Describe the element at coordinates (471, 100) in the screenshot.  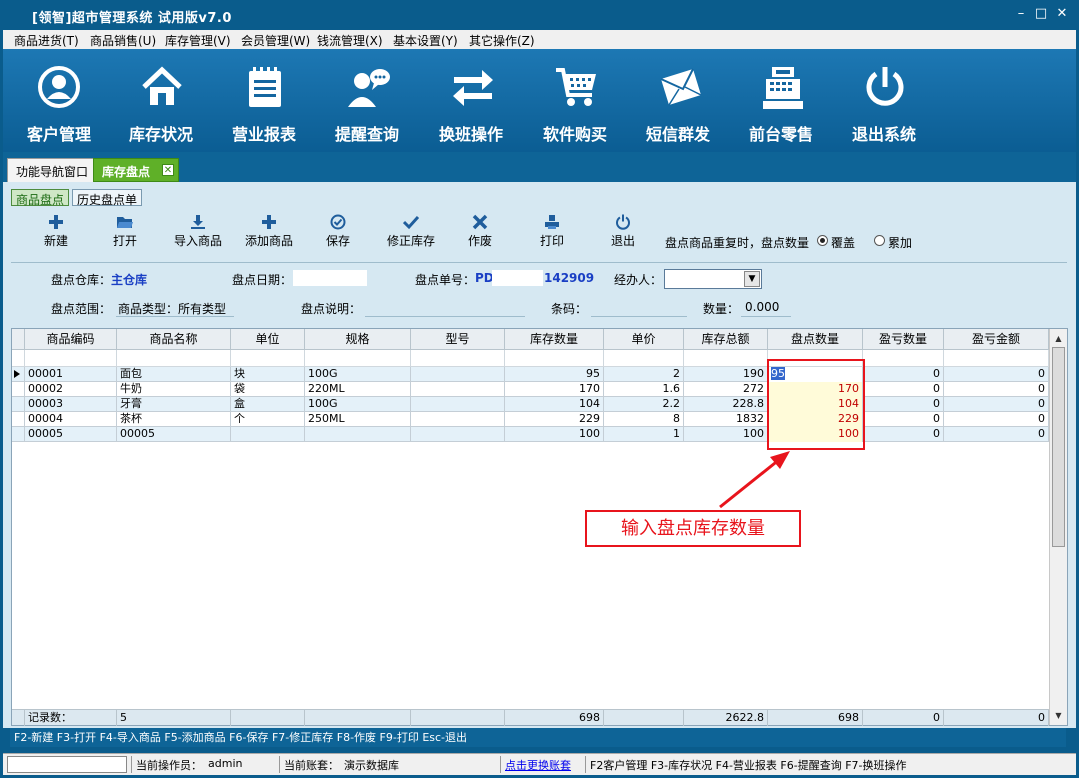
I see `nav-shift-button: 换班操作` at that location.